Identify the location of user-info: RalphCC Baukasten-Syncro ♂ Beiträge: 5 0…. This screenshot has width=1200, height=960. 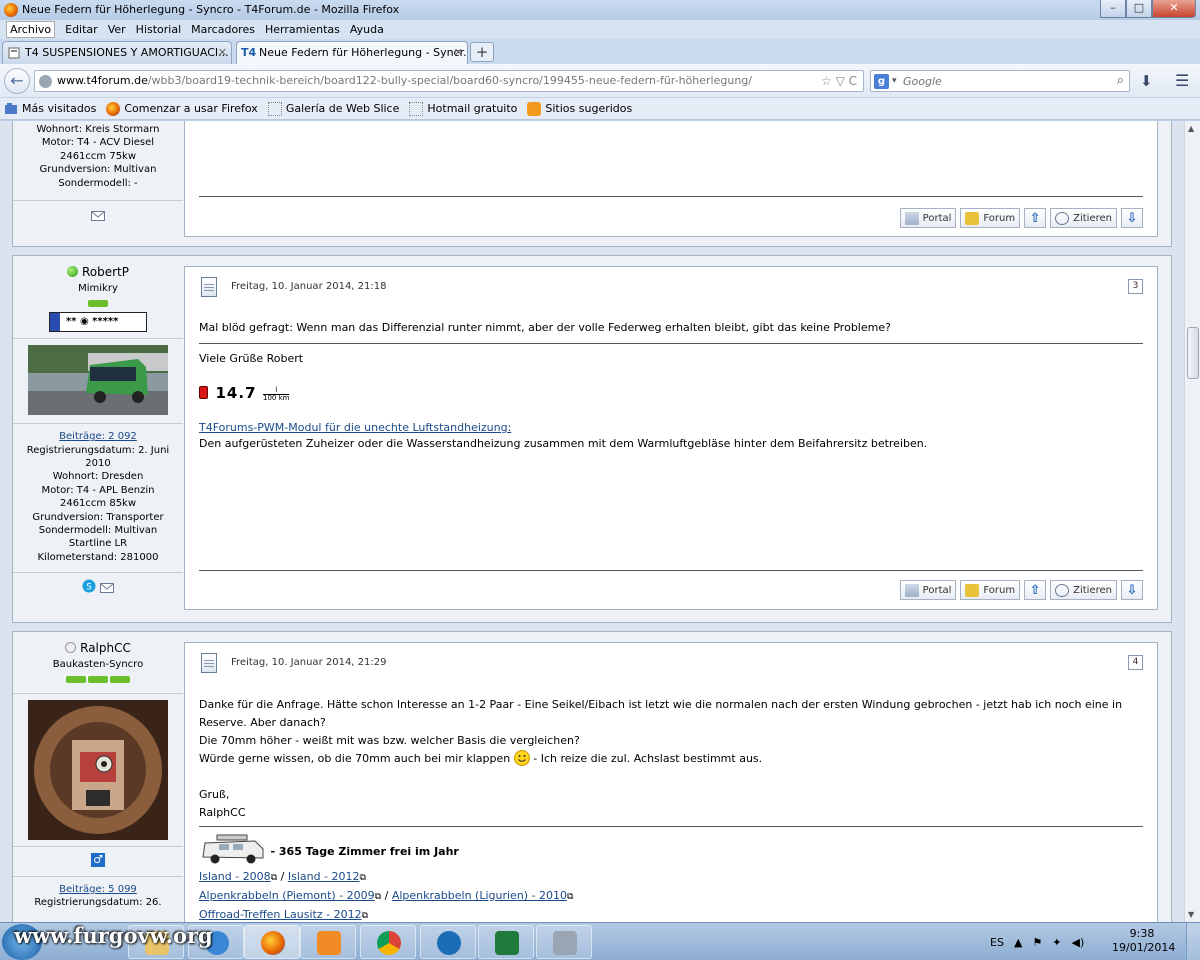
(98, 775).